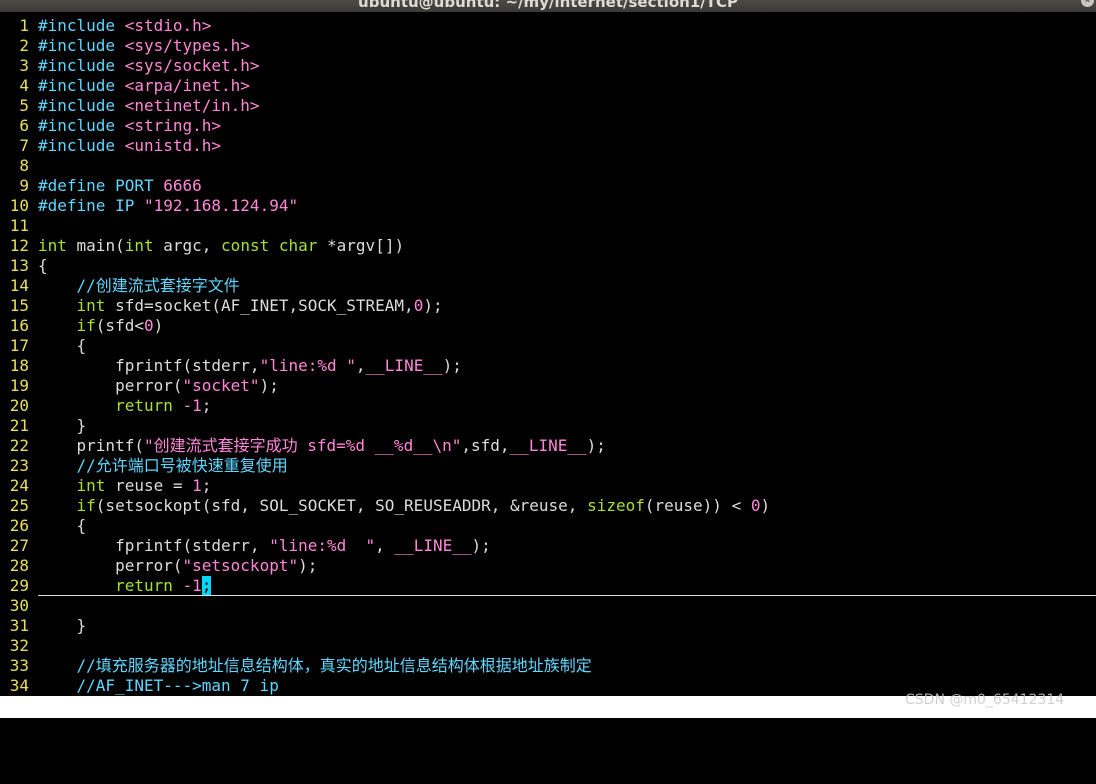  I want to click on line-number: 7, so click(24, 145).